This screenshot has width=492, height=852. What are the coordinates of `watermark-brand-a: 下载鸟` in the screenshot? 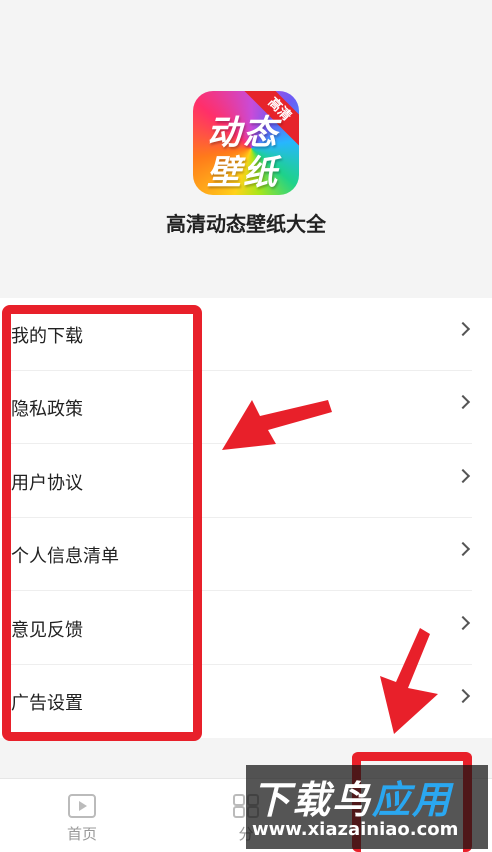 It's located at (312, 800).